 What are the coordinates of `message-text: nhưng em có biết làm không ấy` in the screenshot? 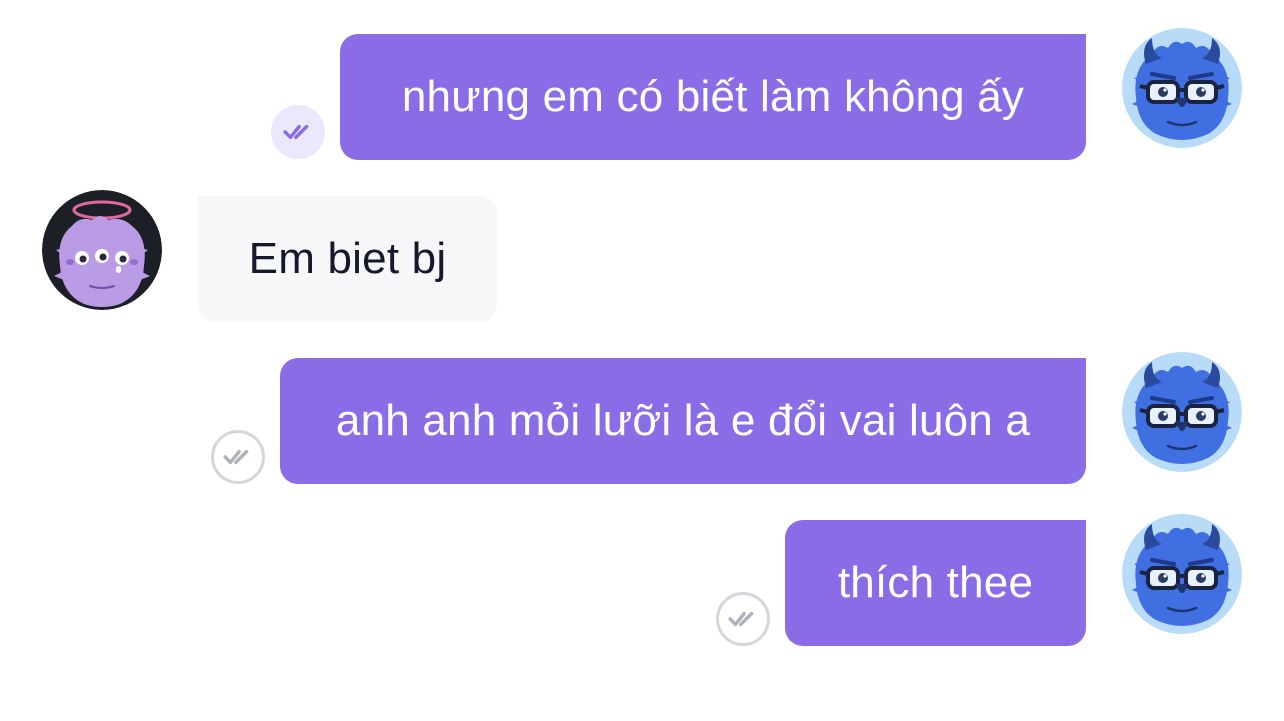 It's located at (713, 96).